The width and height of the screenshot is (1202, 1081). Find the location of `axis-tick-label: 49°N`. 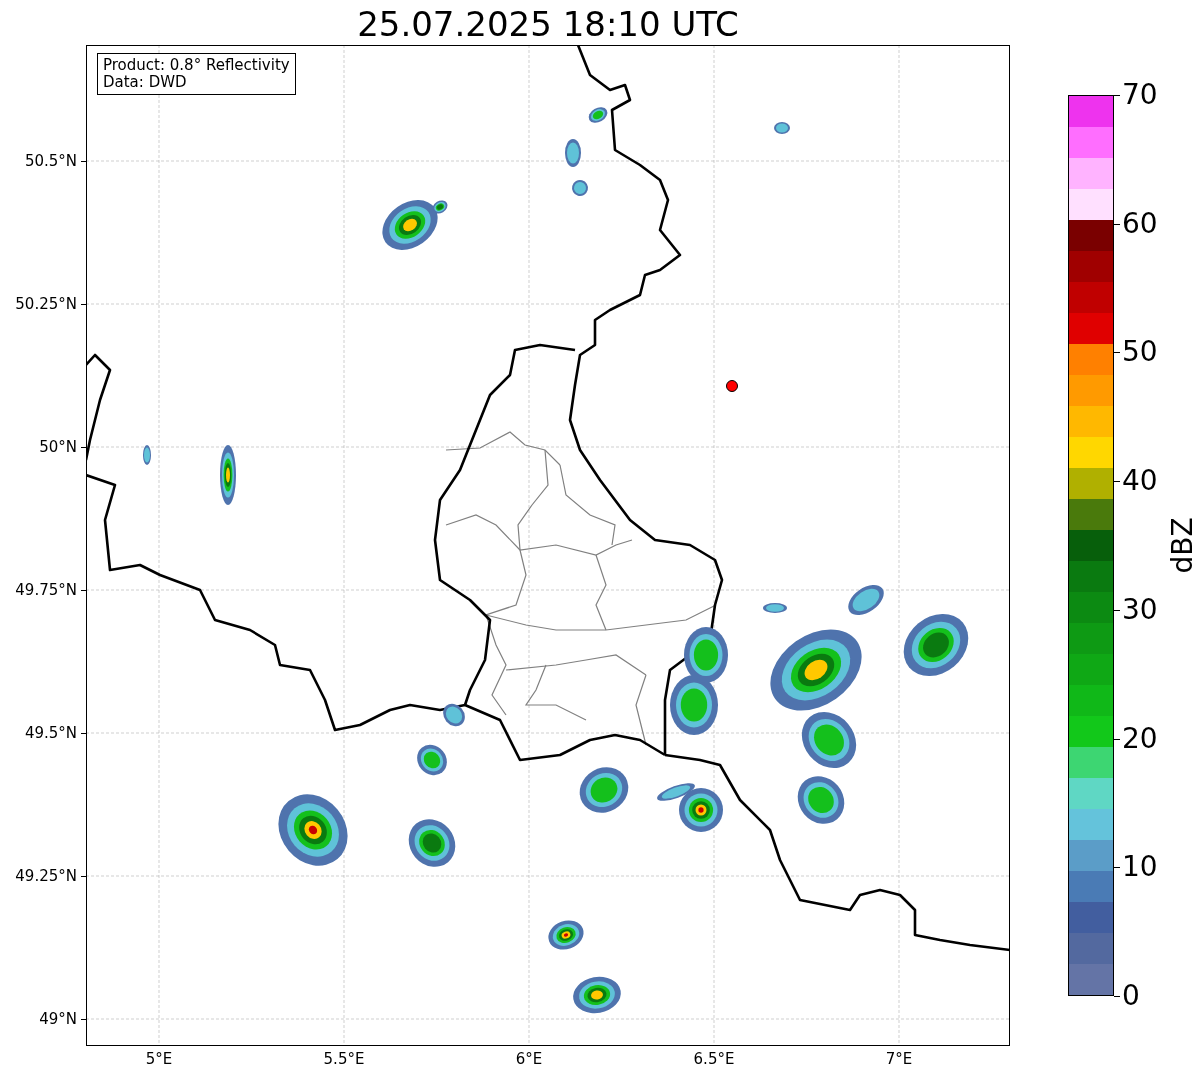

axis-tick-label: 49°N is located at coordinates (58, 1019).